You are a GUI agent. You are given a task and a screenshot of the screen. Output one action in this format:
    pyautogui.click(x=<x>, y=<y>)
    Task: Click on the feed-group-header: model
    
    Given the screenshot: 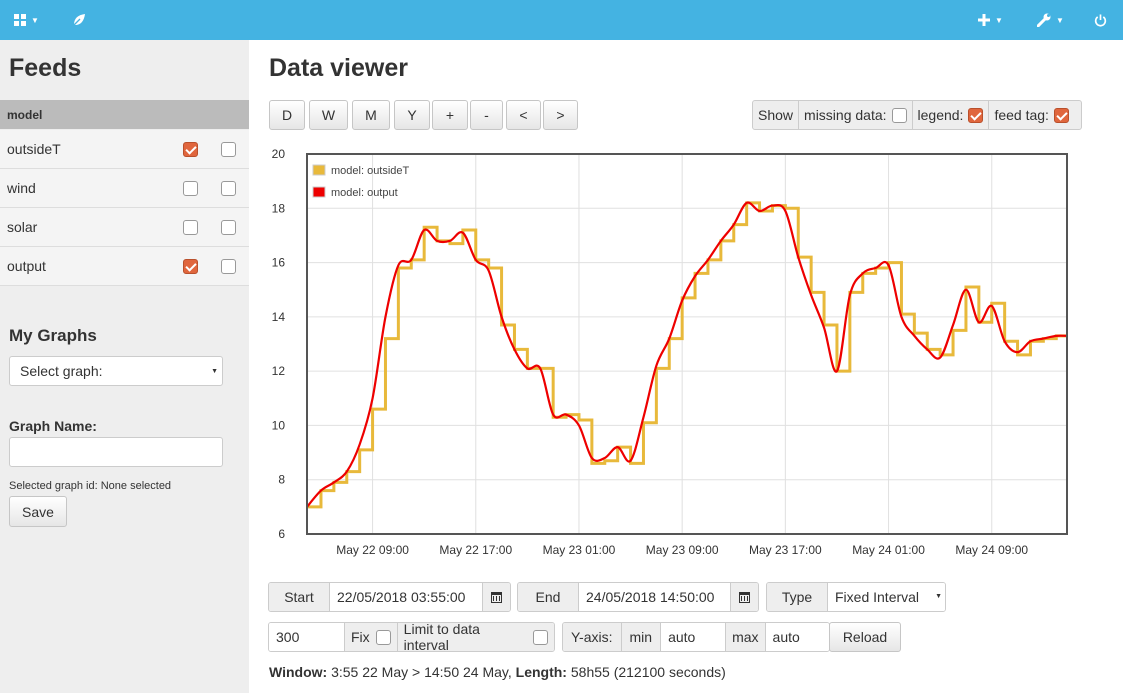 What is the action you would take?
    pyautogui.click(x=124, y=114)
    